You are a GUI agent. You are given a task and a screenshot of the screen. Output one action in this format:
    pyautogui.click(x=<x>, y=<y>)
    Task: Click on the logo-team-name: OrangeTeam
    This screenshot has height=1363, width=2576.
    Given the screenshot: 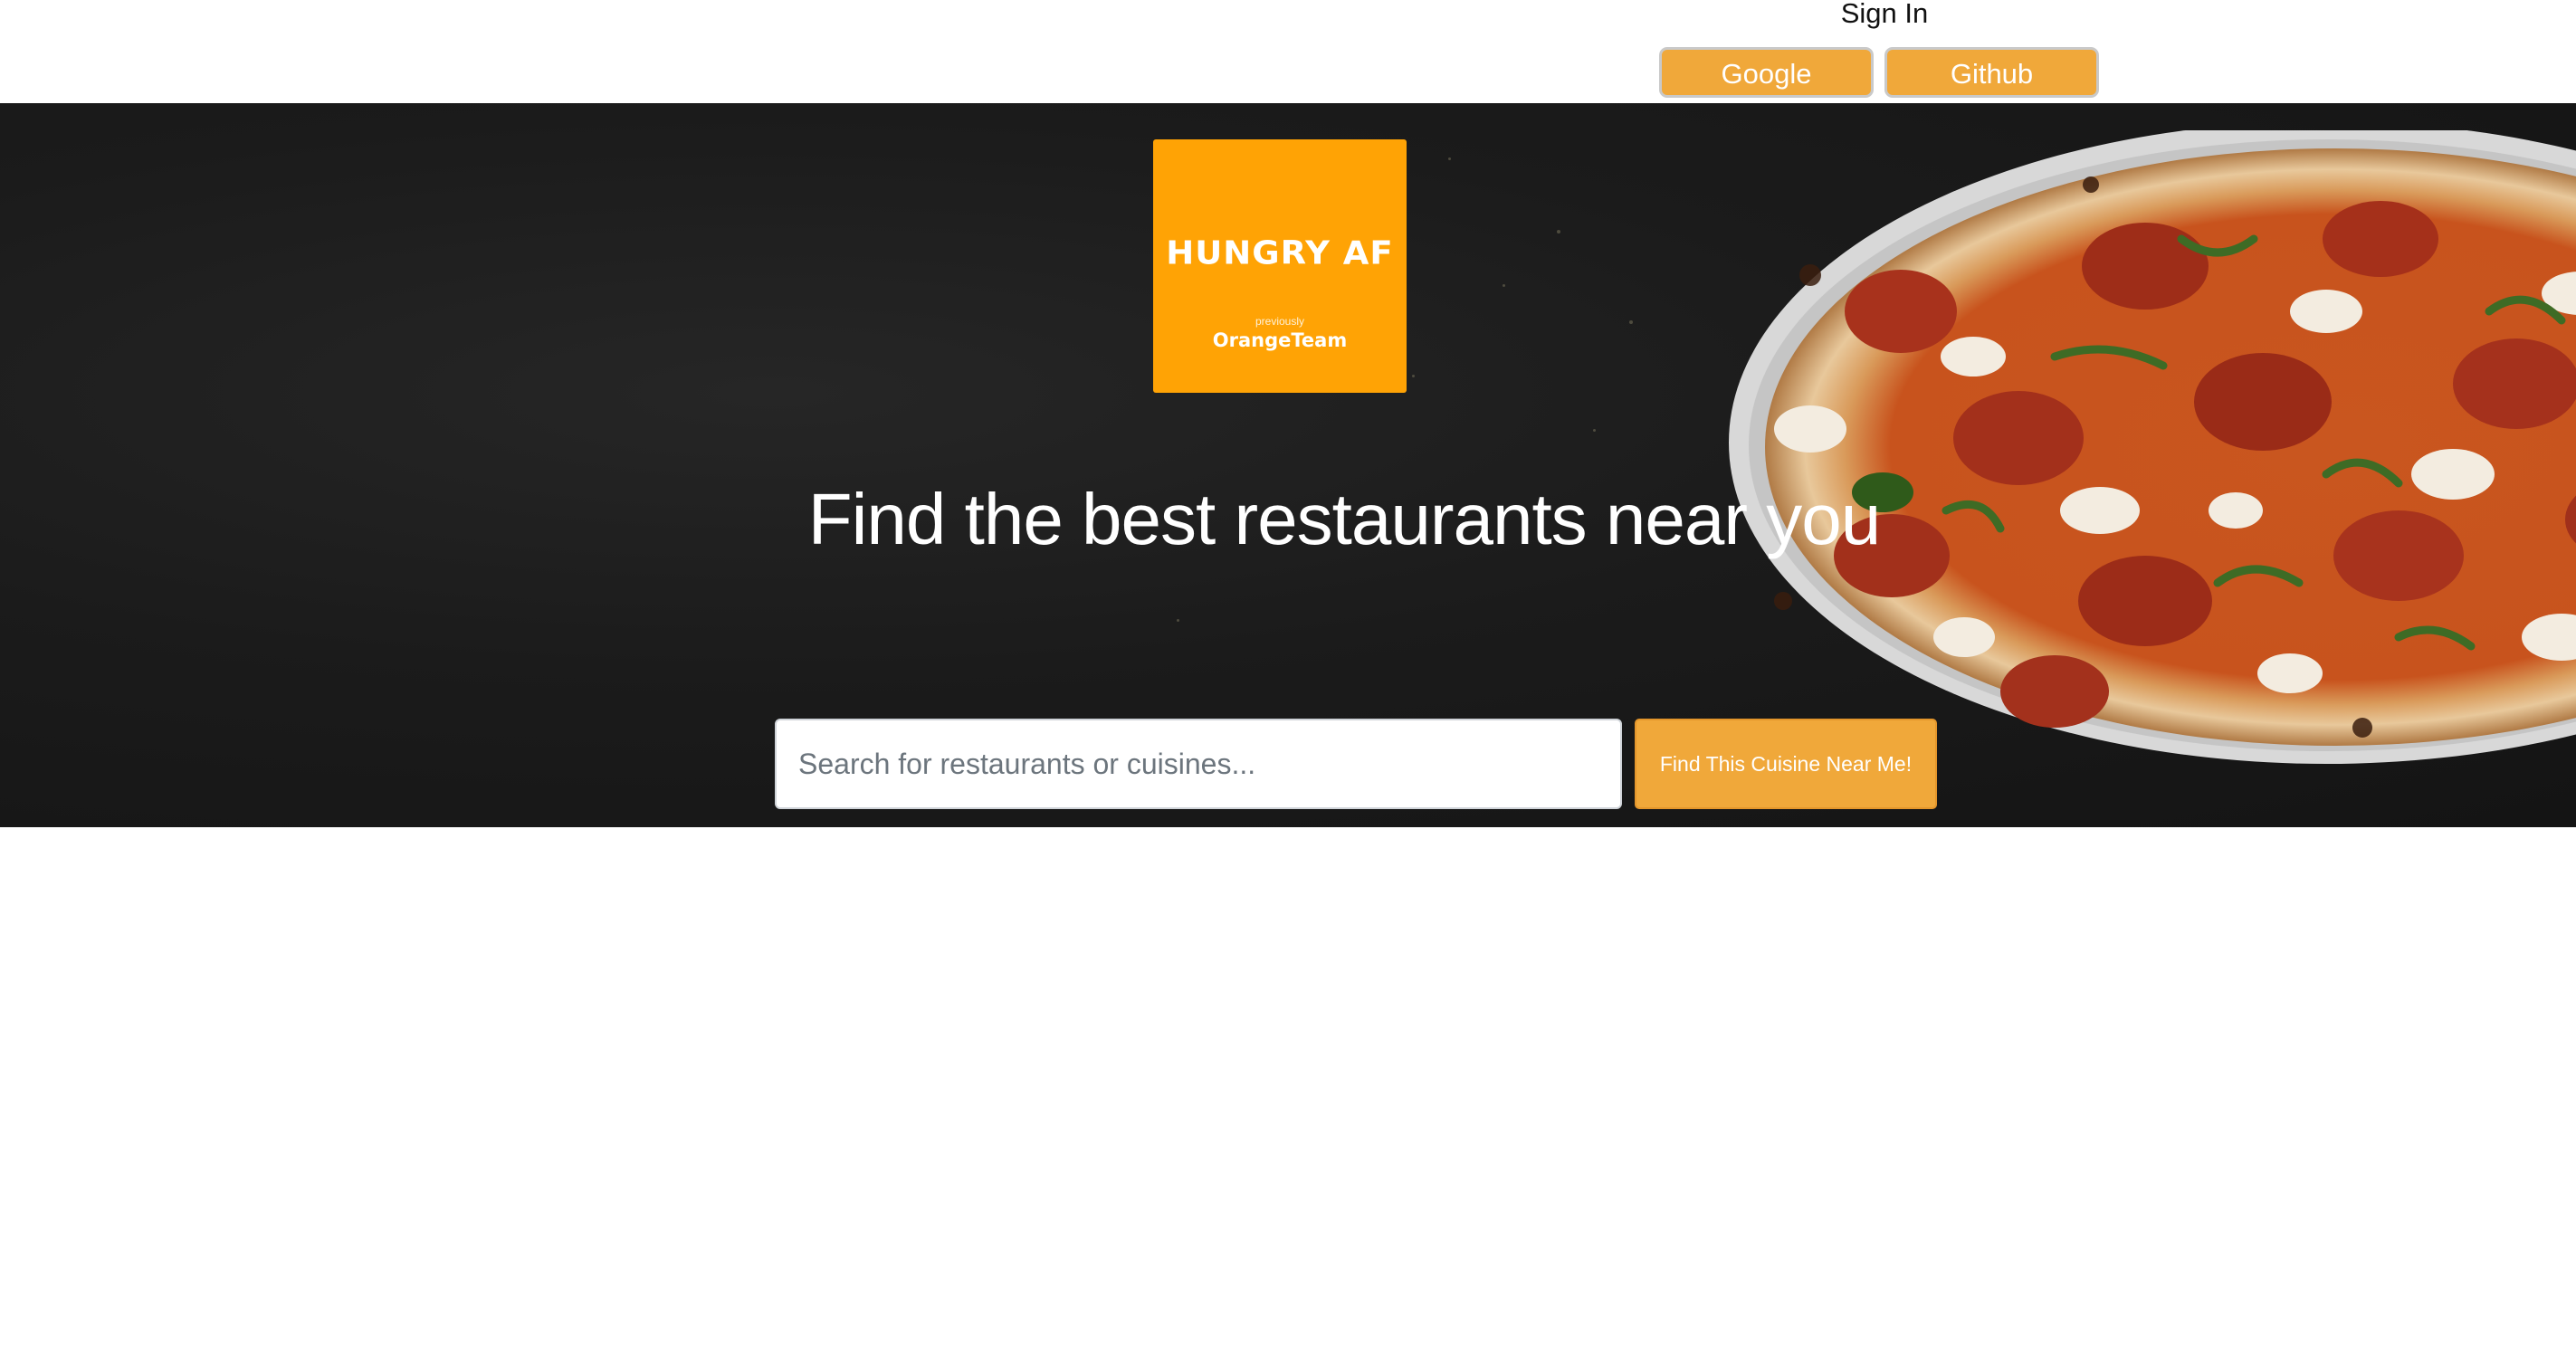 What is the action you would take?
    pyautogui.click(x=1280, y=340)
    